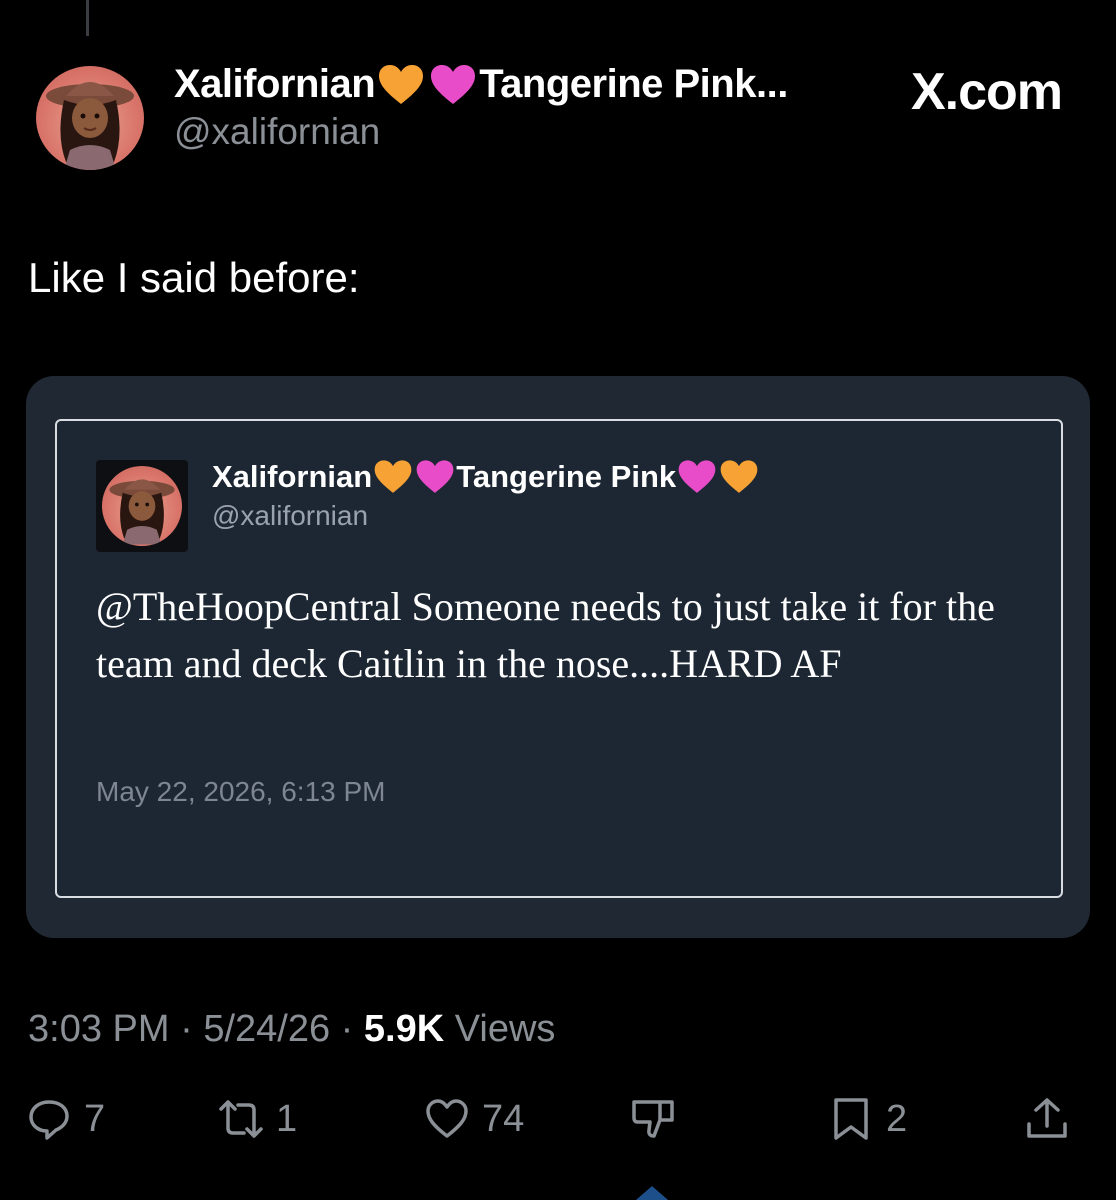 This screenshot has height=1200, width=1116. Describe the element at coordinates (474, 1119) in the screenshot. I see `like-button: 74` at that location.